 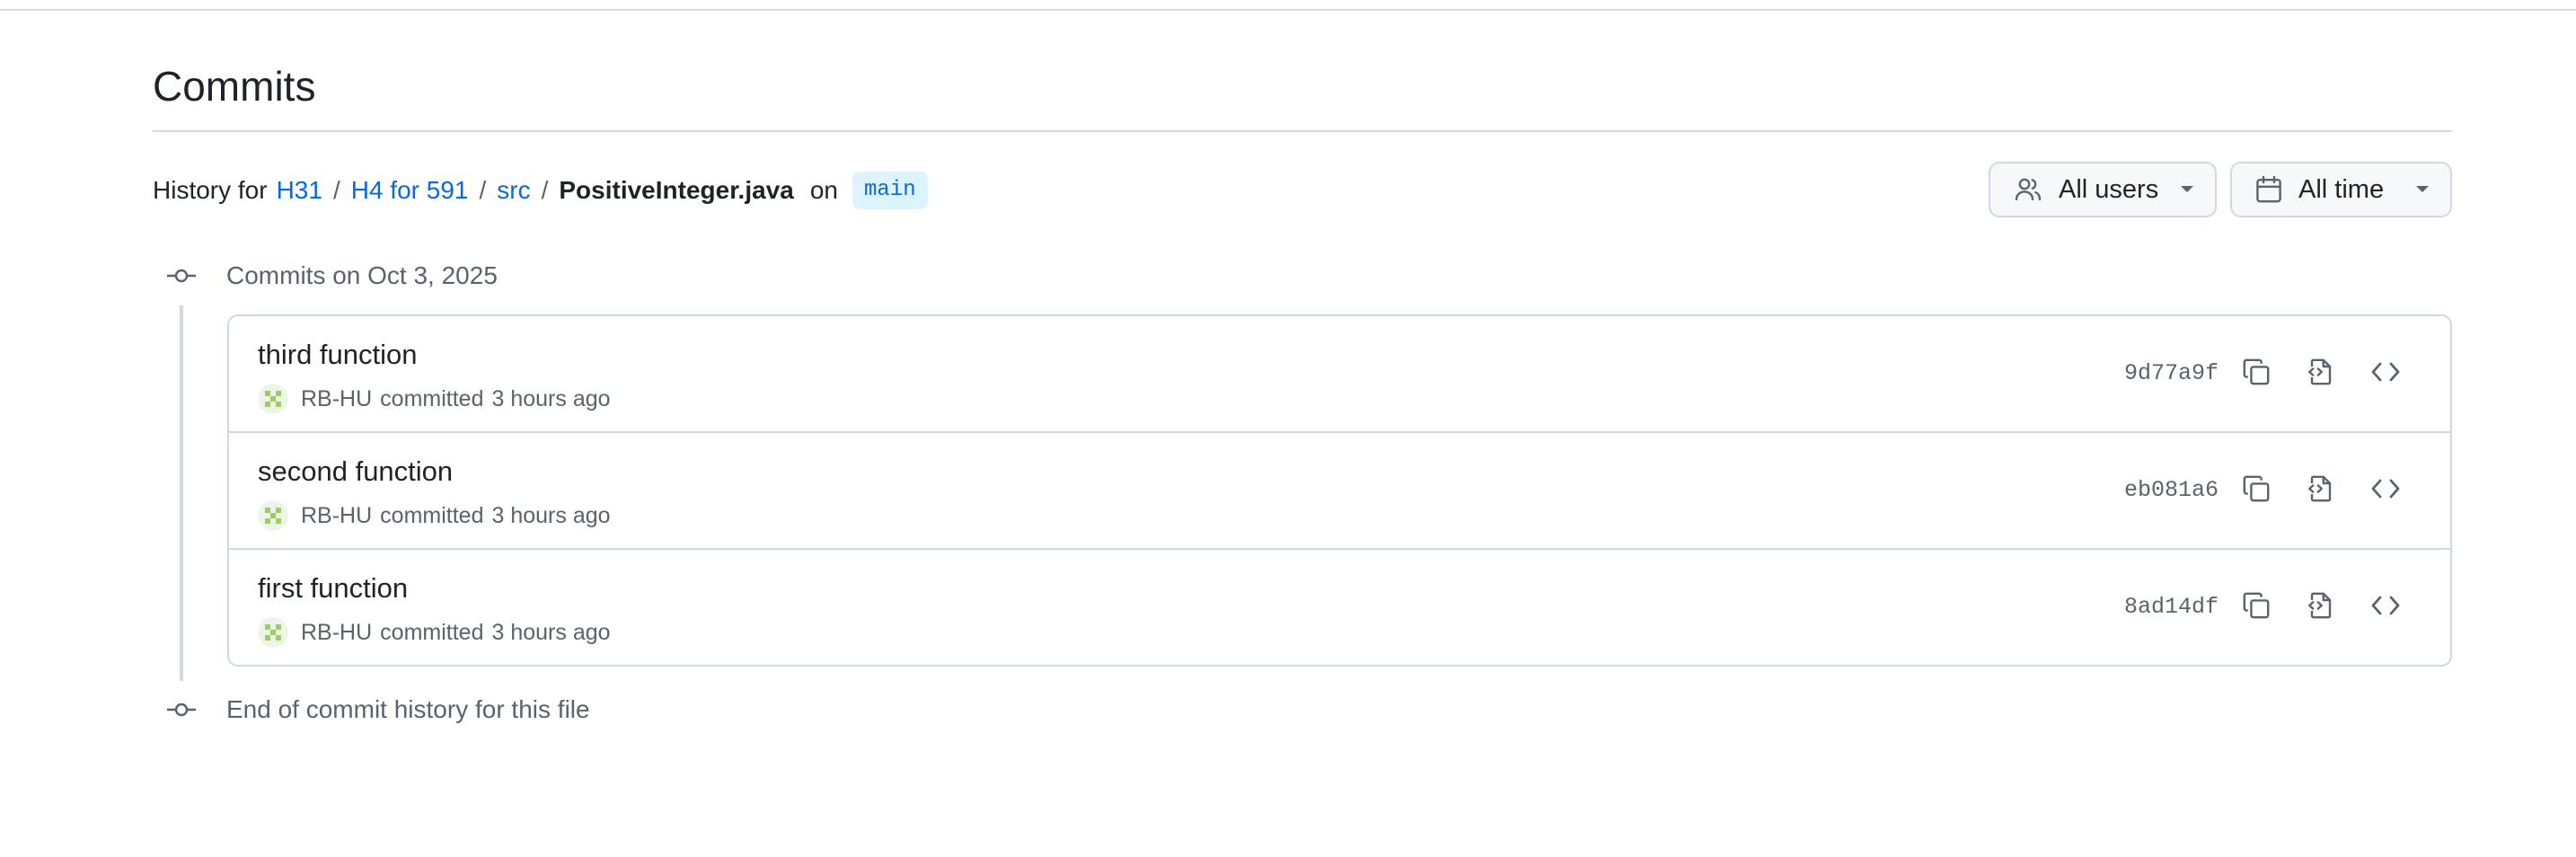 I want to click on branch-tag: main, so click(x=890, y=190).